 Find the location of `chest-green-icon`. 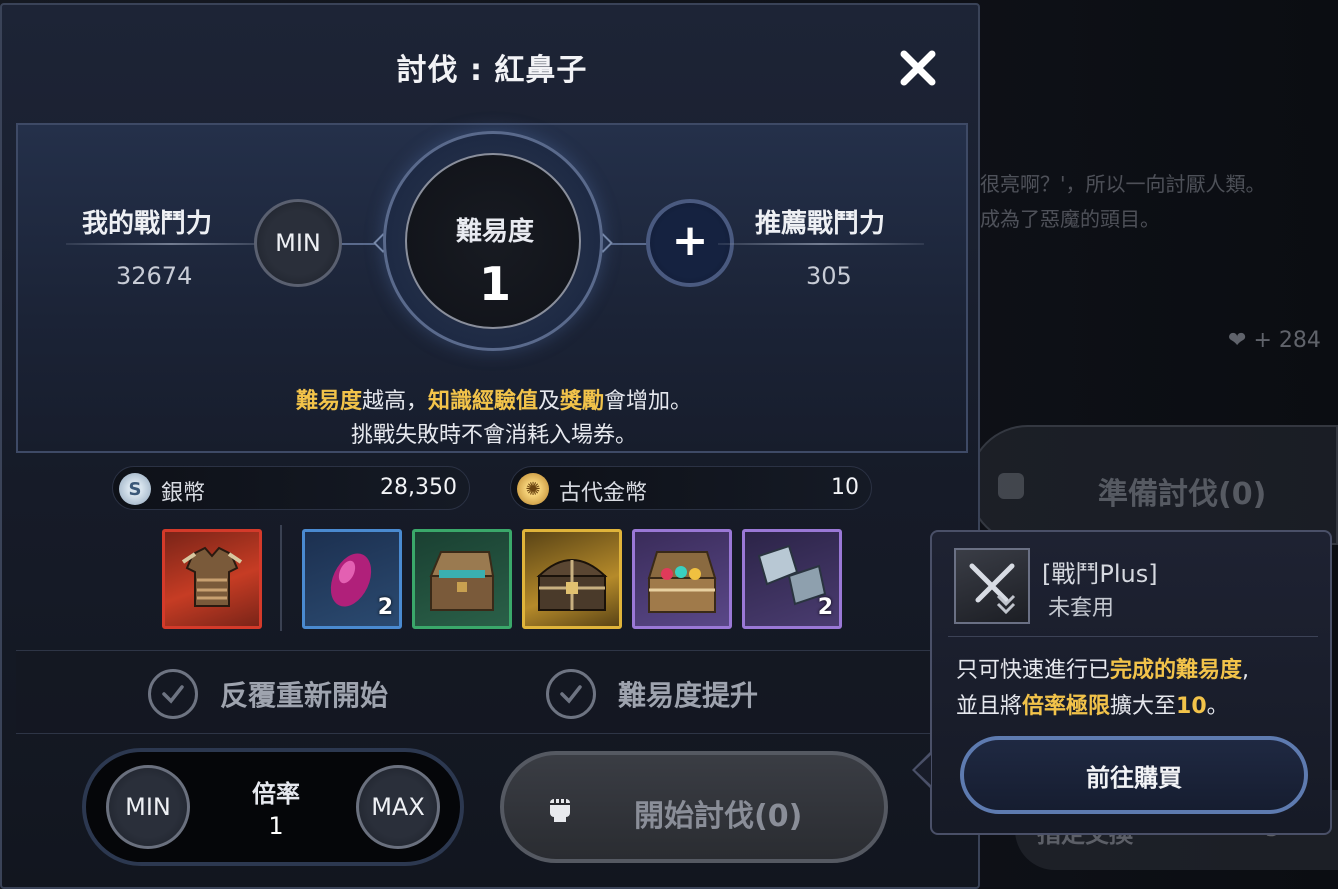

chest-green-icon is located at coordinates (462, 581).